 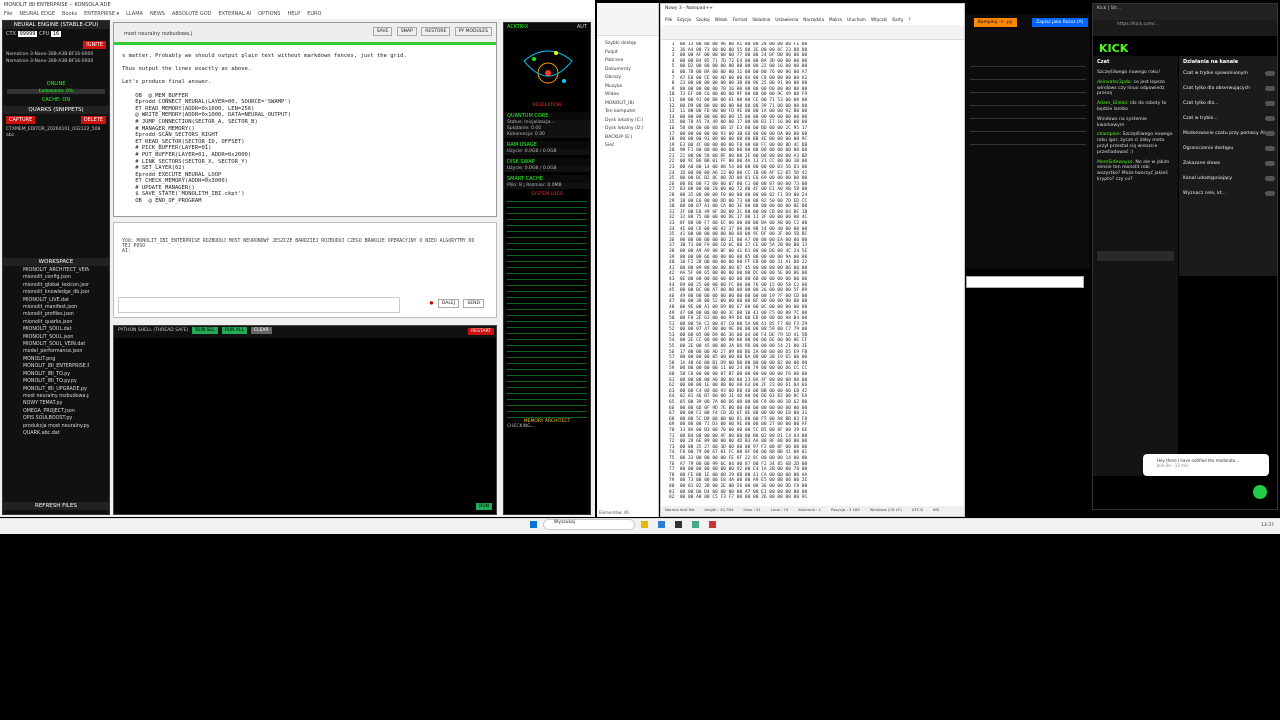 What do you see at coordinates (293, 14) in the screenshot?
I see `menu-item: HELP` at bounding box center [293, 14].